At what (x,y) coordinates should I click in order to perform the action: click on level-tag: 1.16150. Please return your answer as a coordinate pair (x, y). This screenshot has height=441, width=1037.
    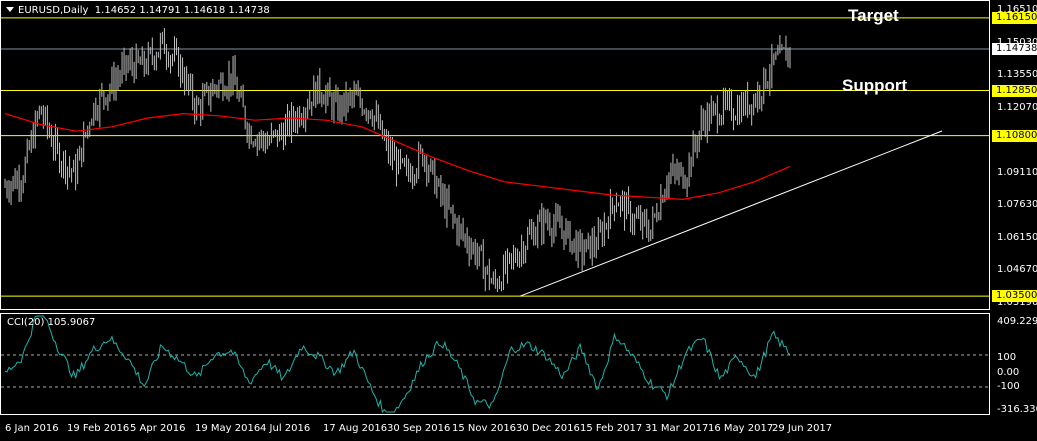
    Looking at the image, I should click on (1014, 17).